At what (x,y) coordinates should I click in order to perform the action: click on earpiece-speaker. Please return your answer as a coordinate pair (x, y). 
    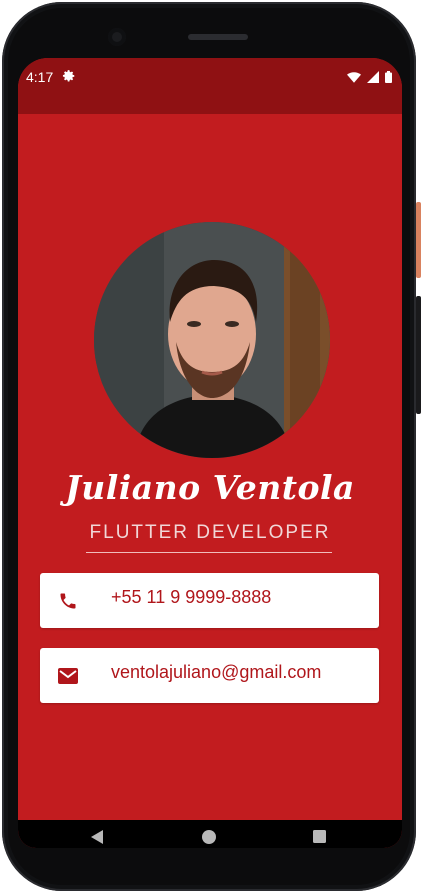
    Looking at the image, I should click on (218, 37).